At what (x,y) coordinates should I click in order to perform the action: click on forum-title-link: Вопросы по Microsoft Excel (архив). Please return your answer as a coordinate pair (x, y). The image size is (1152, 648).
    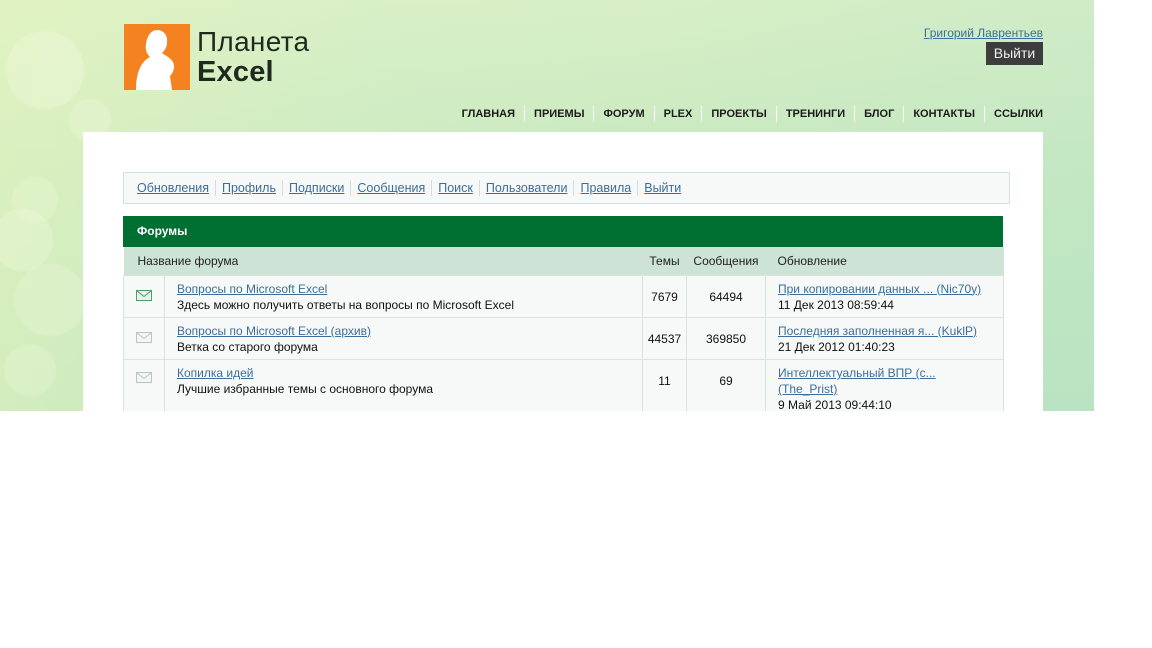
    Looking at the image, I should click on (409, 331).